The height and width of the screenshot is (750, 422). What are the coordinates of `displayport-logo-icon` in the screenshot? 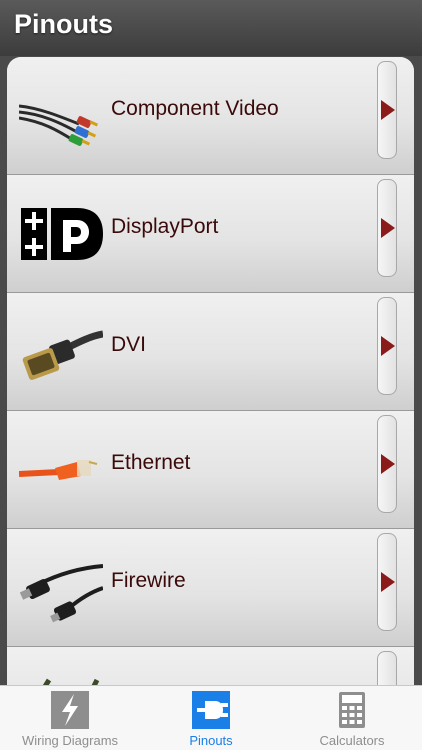 It's located at (62, 234).